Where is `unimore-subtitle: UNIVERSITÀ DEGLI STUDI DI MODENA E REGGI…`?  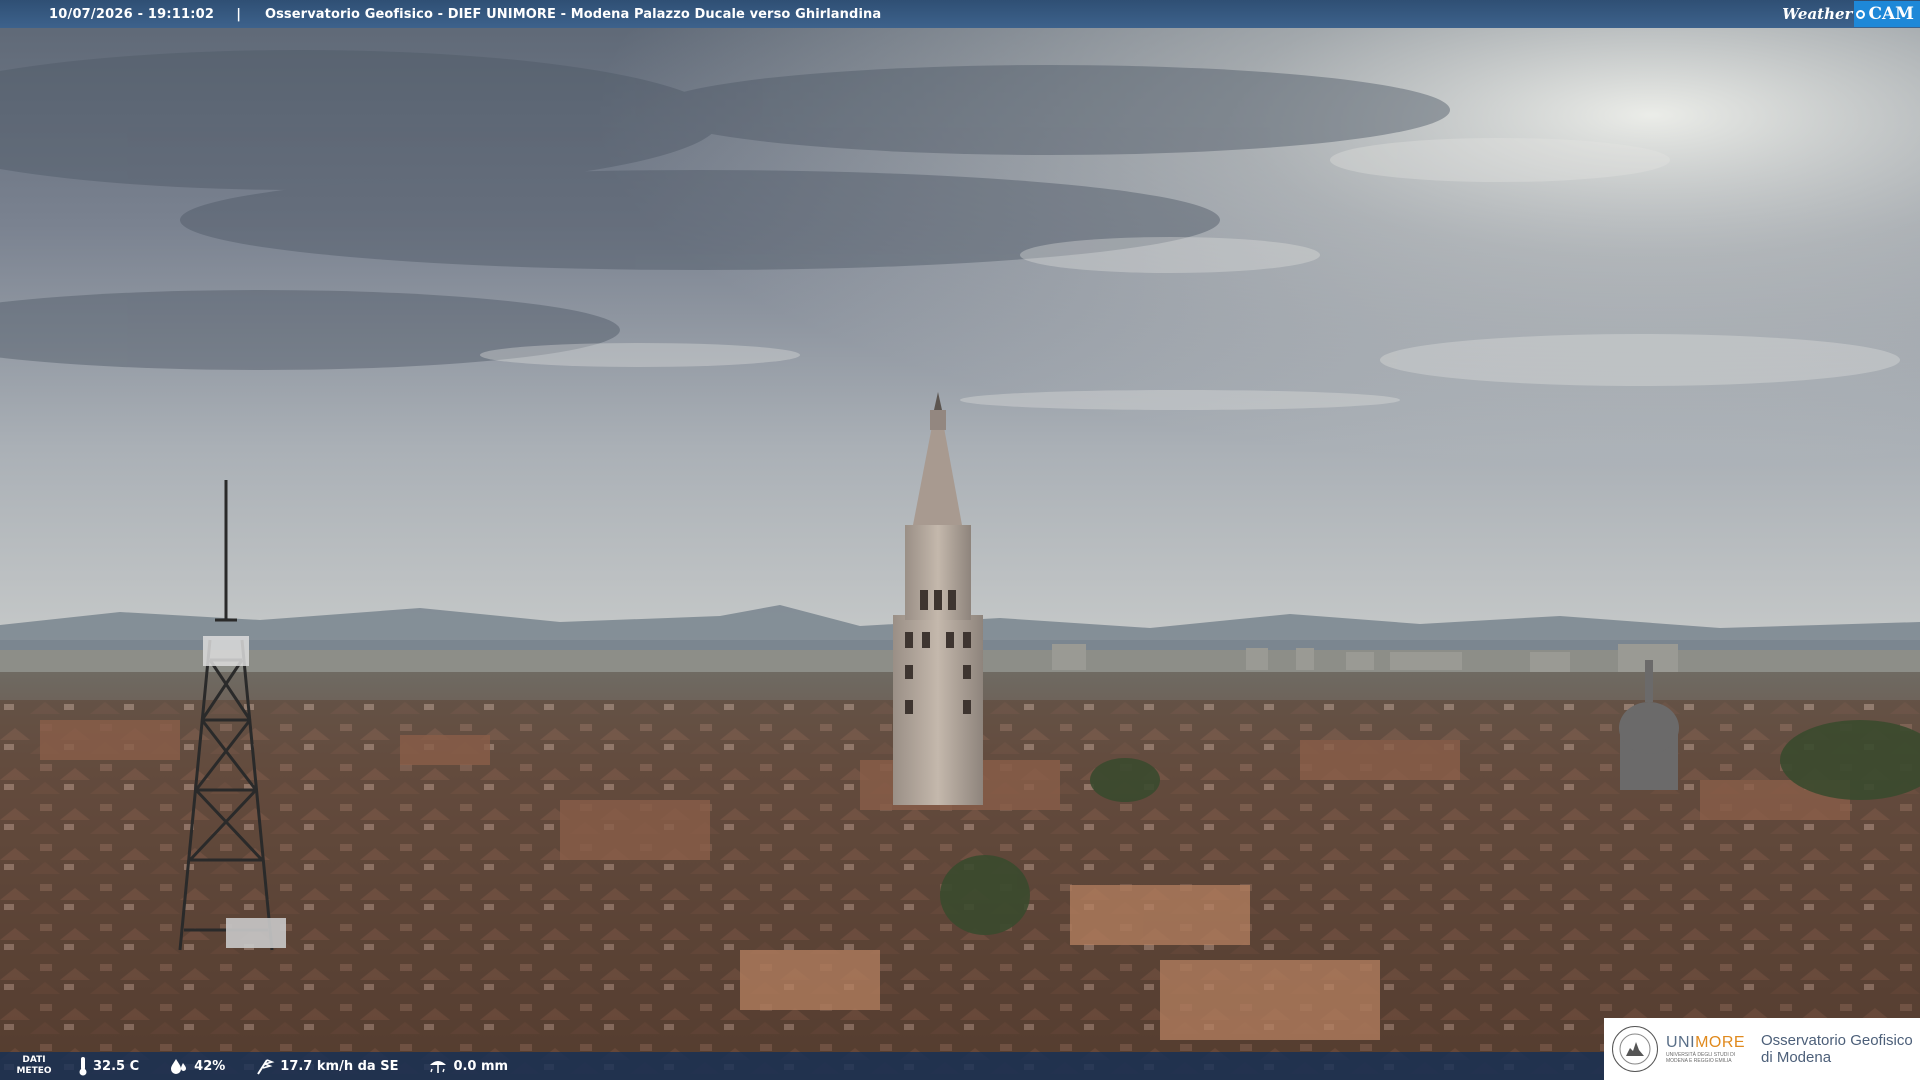 unimore-subtitle: UNIVERSITÀ DEGLI STUDI DI MODENA E REGGI… is located at coordinates (1701, 1058).